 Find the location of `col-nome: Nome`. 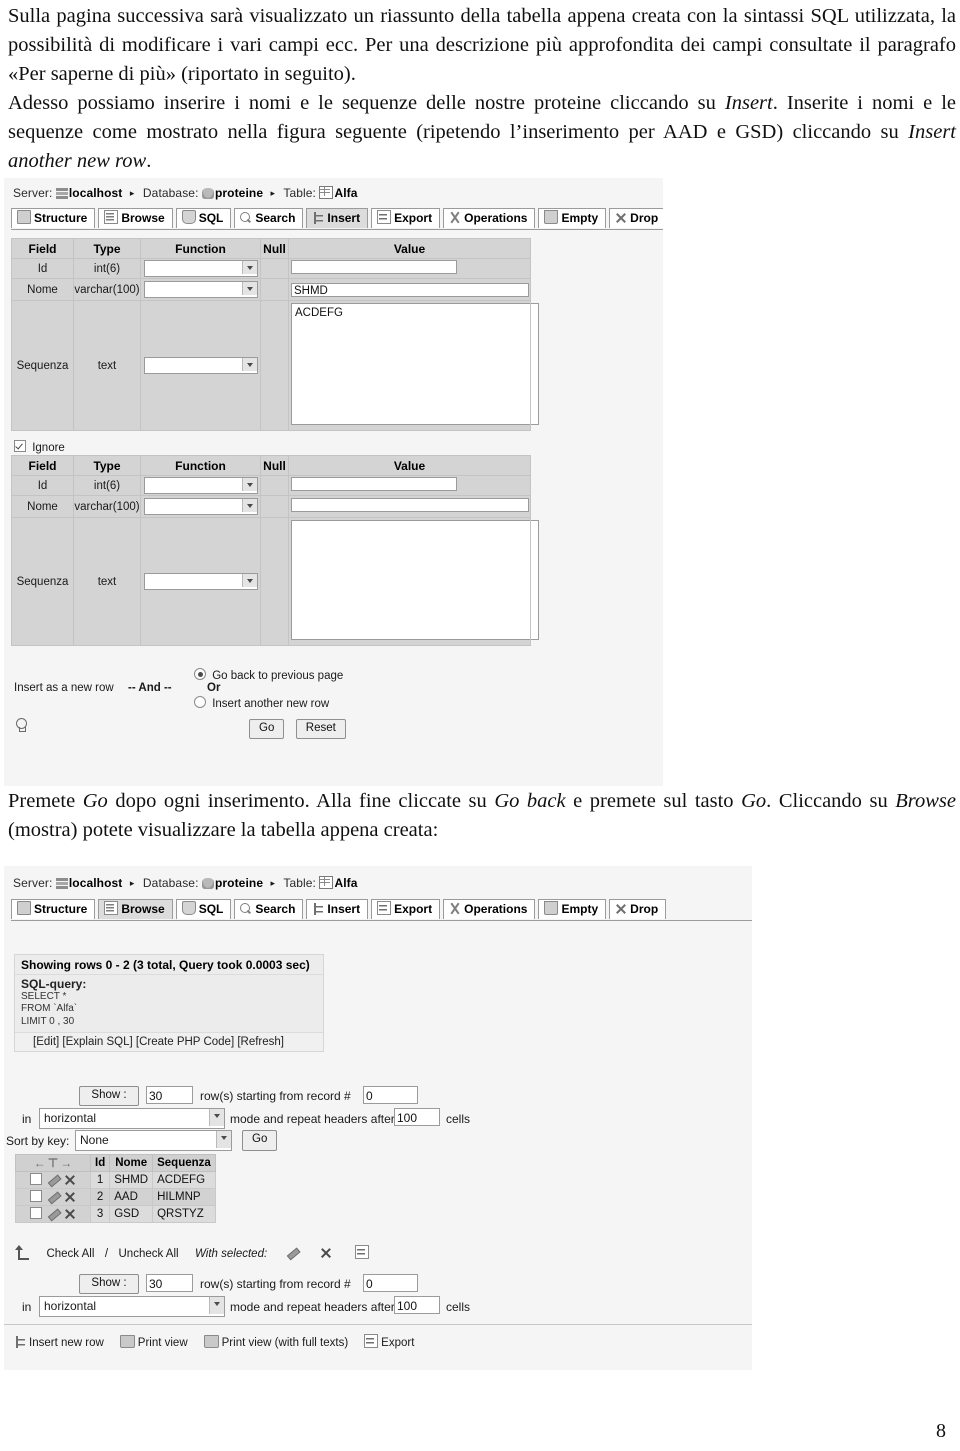

col-nome: Nome is located at coordinates (131, 1163).